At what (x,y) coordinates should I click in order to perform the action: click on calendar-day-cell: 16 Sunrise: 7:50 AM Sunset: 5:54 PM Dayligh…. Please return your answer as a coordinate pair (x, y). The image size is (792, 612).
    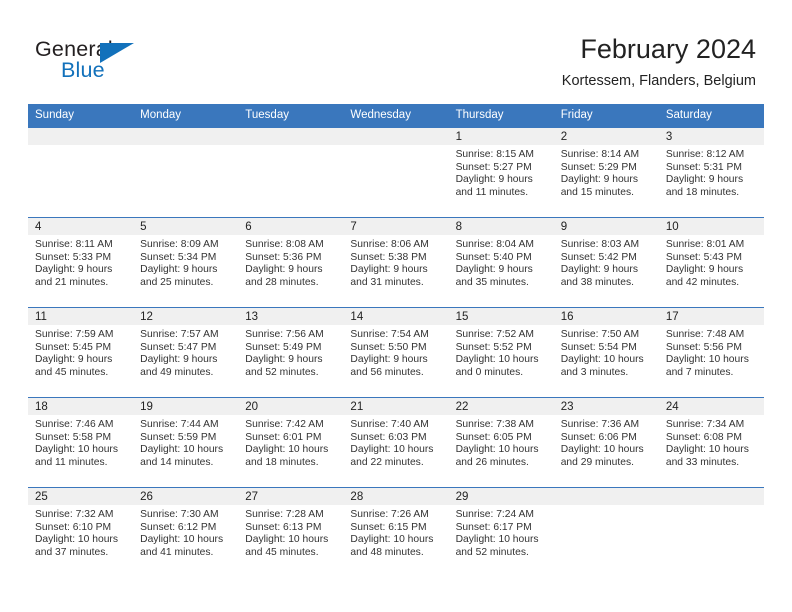
    Looking at the image, I should click on (606, 352).